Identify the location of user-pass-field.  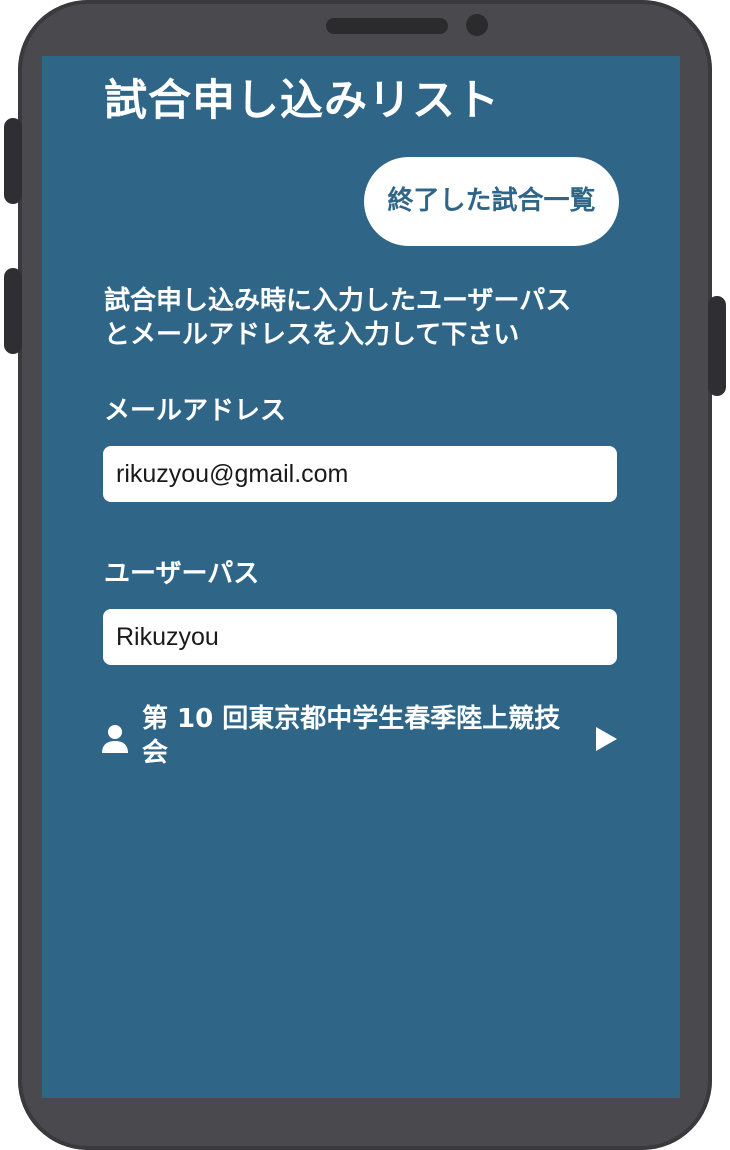
(360, 637).